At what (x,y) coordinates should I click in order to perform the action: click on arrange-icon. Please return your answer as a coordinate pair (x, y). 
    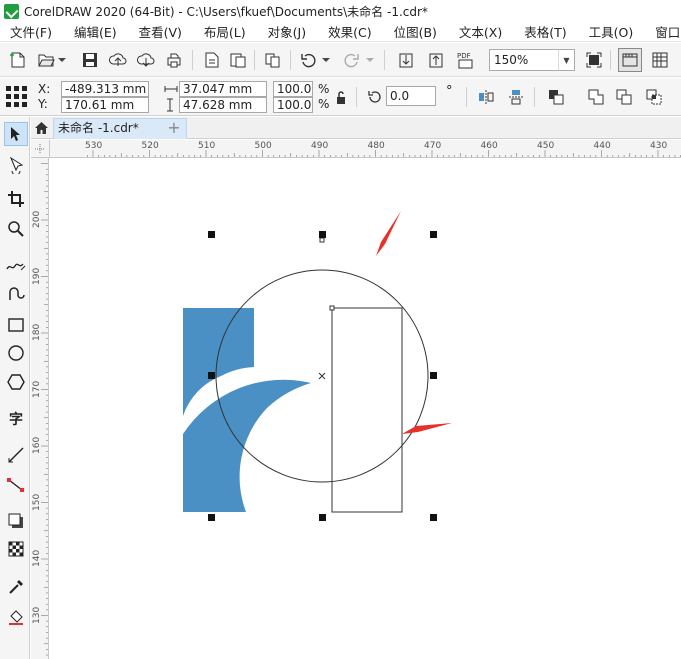
    Looking at the image, I should click on (556, 97).